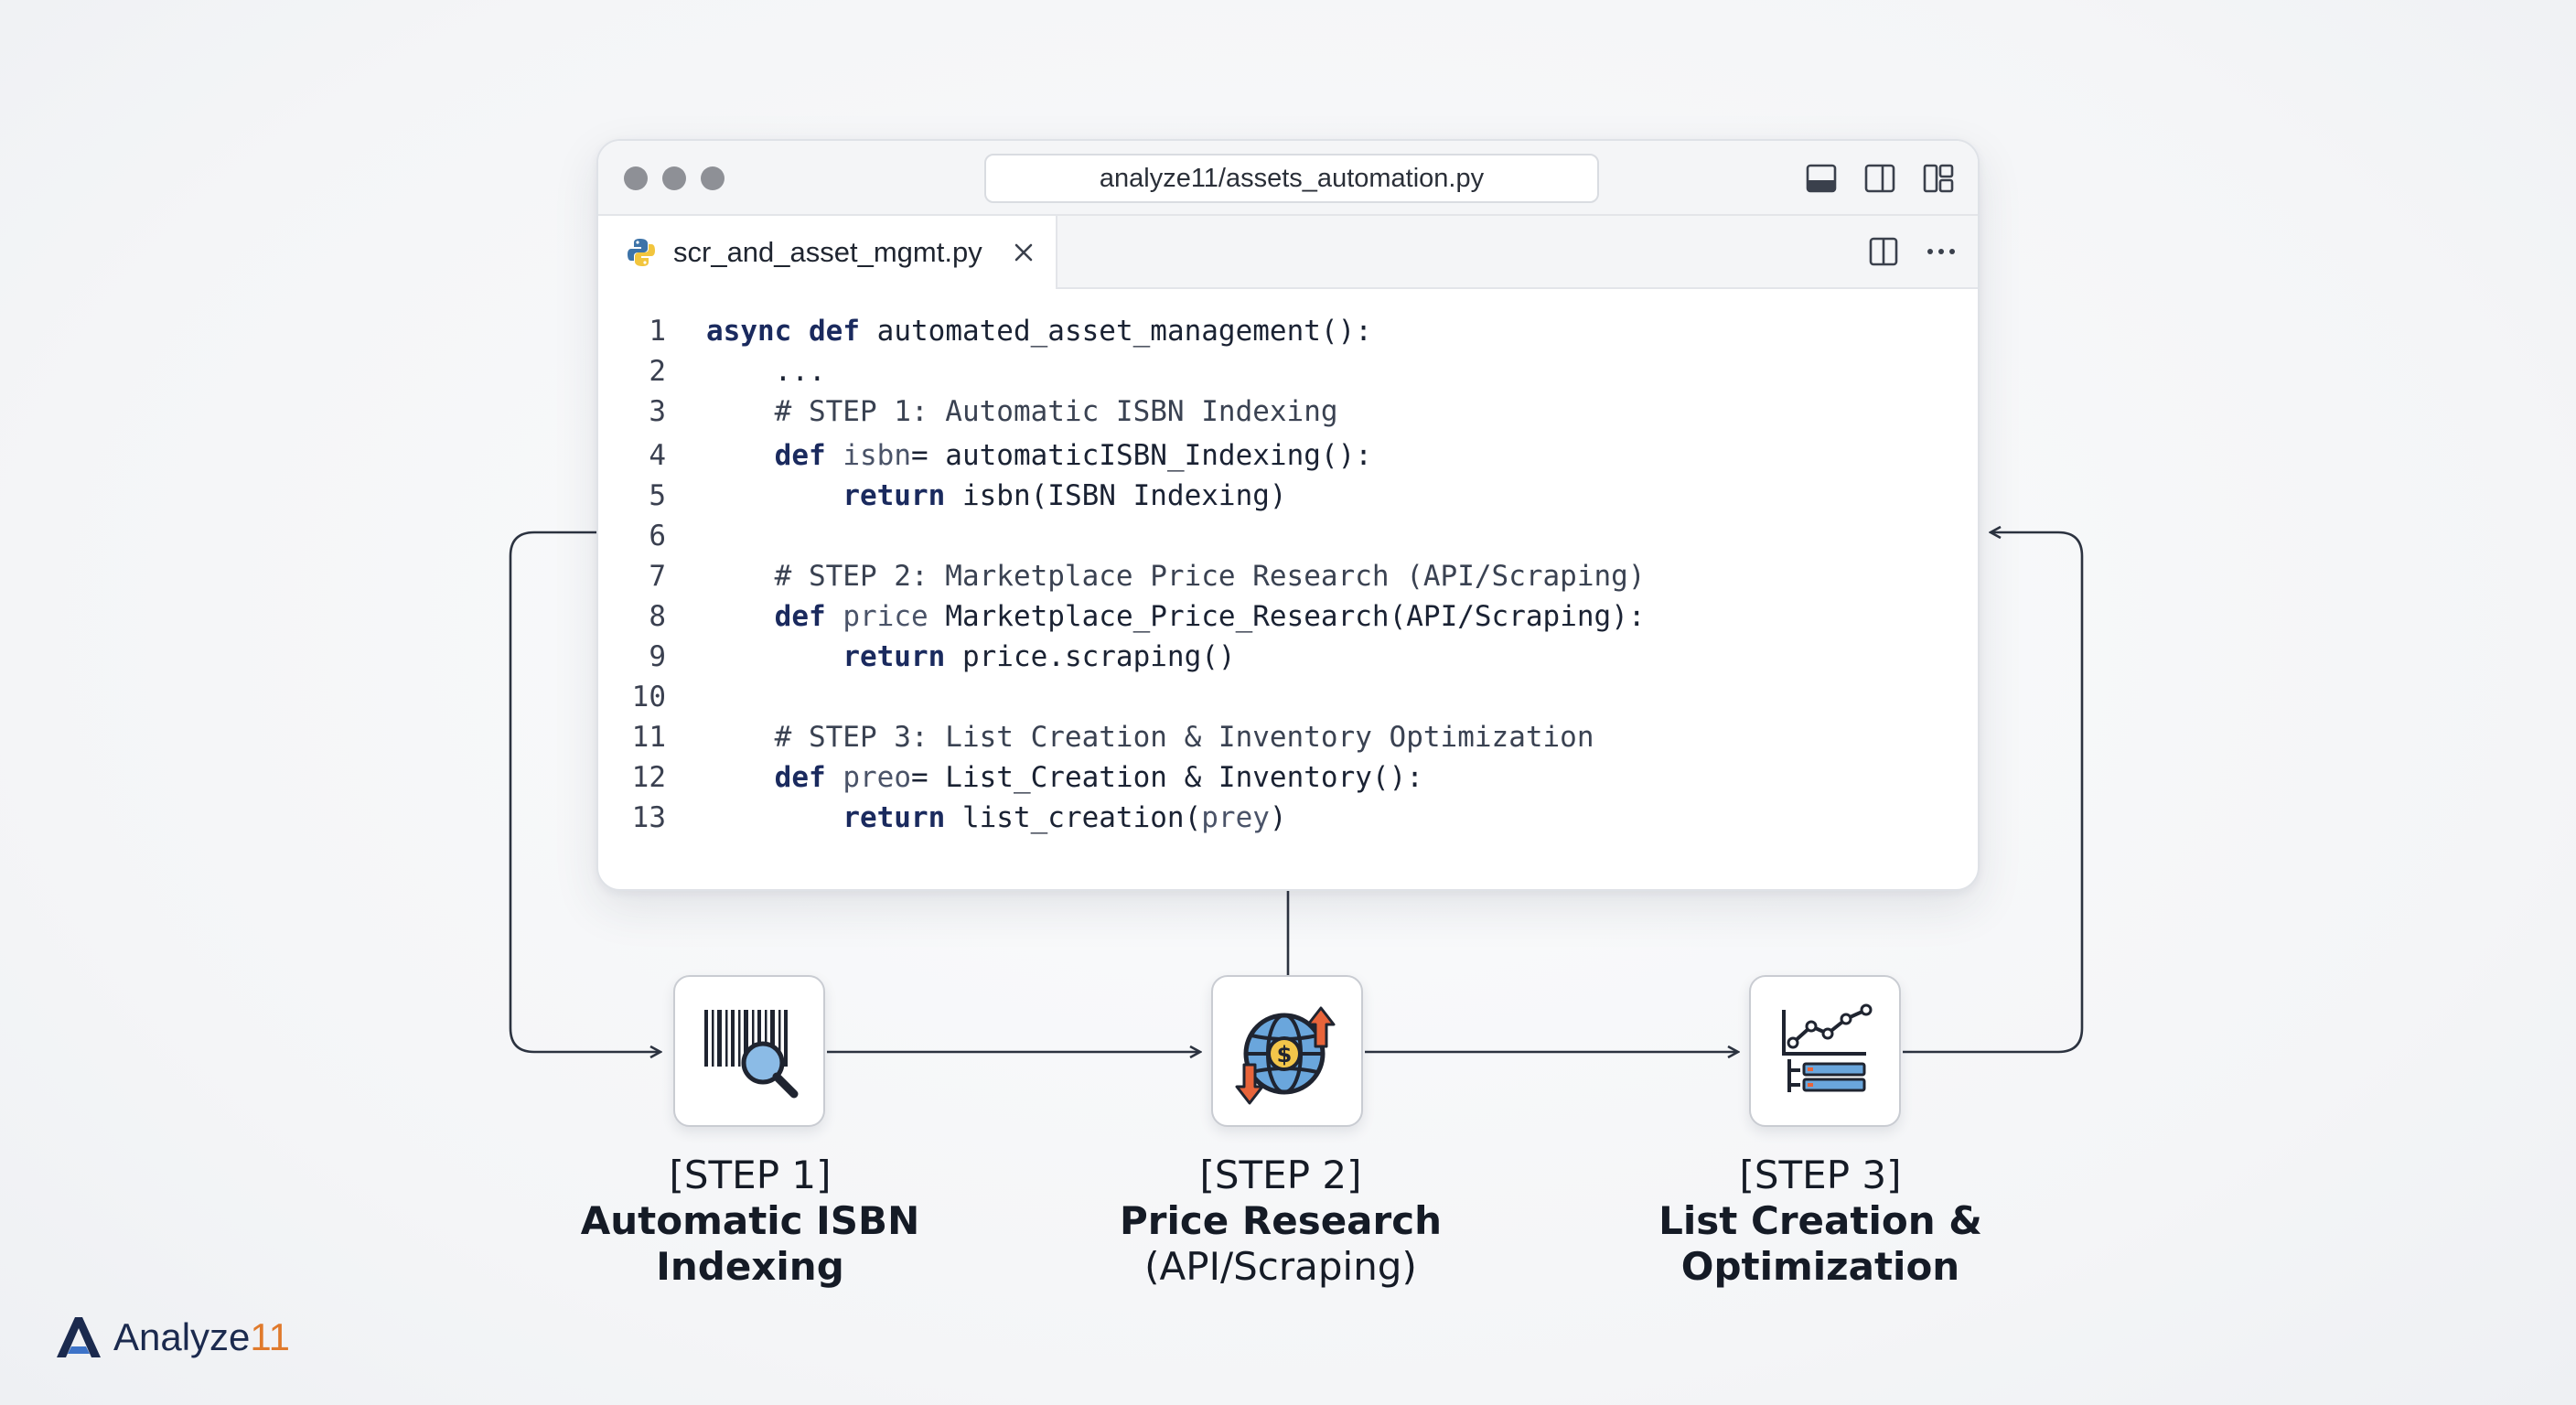 Image resolution: width=2576 pixels, height=1405 pixels. I want to click on tab-label: scr_and_asset_mgmt.py, so click(828, 252).